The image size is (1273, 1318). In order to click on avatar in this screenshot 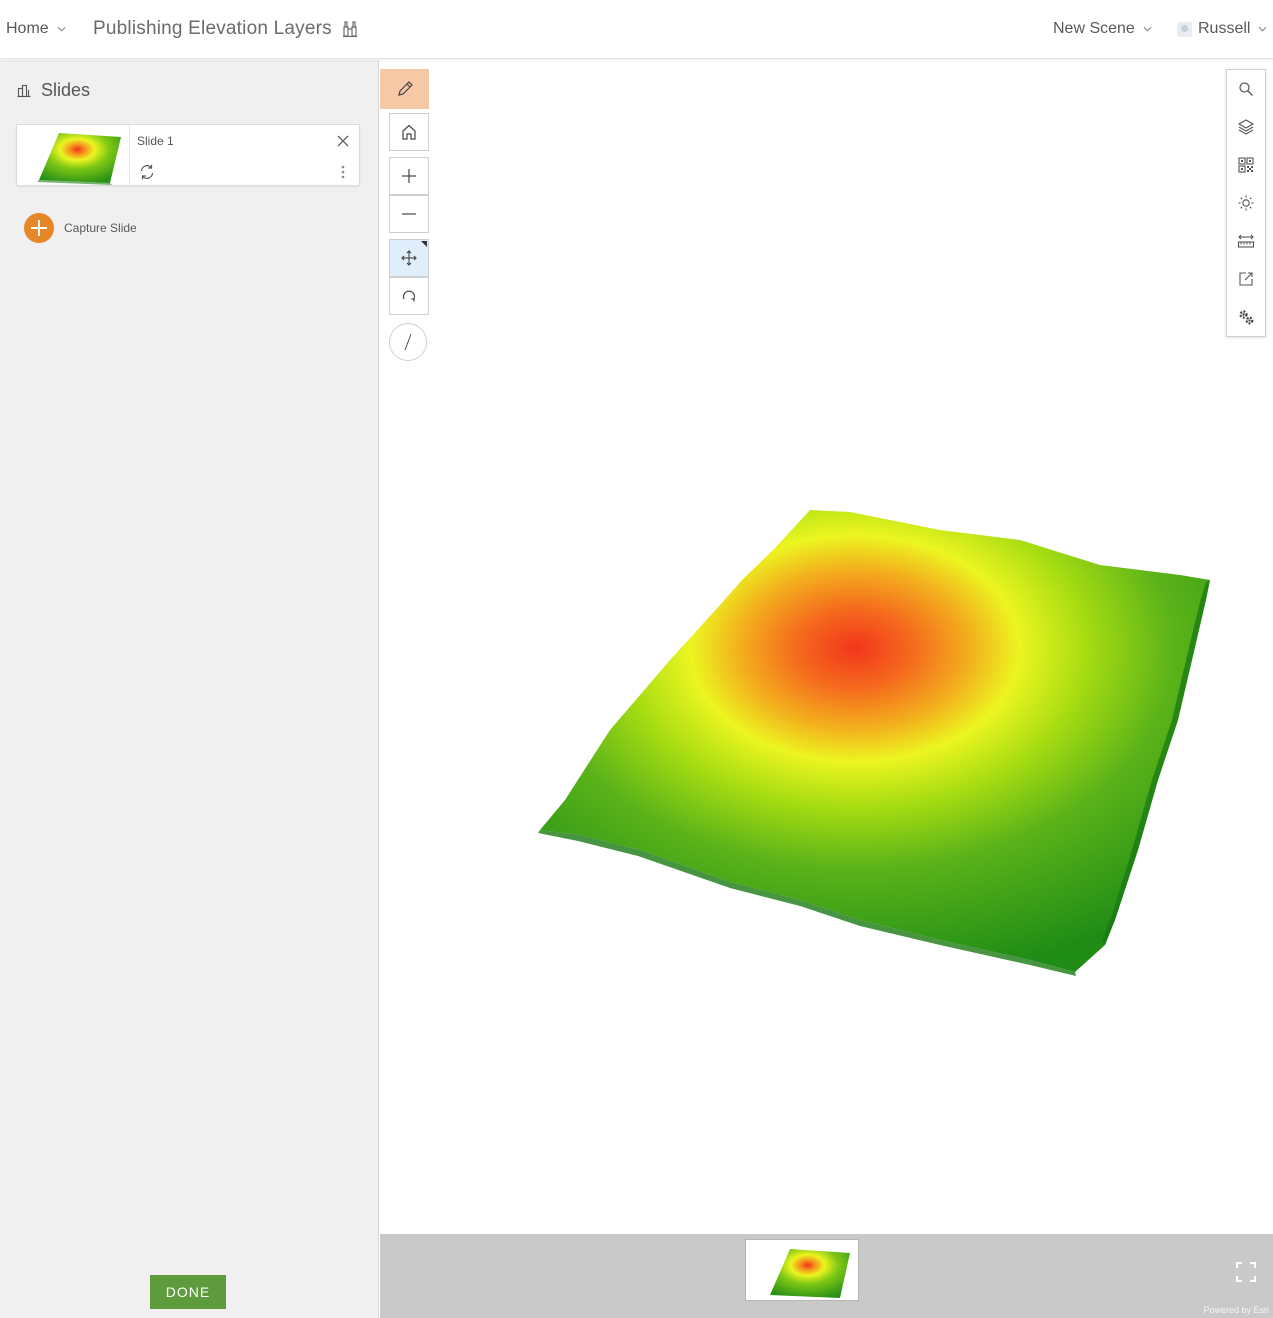, I will do `click(1184, 29)`.